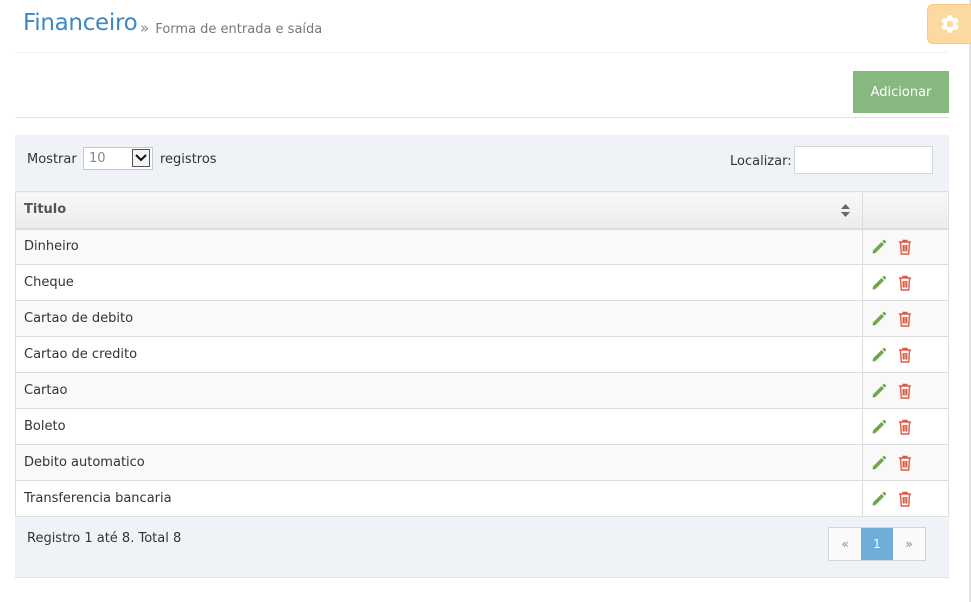 This screenshot has height=602, width=971. What do you see at coordinates (845, 210) in the screenshot?
I see `sort-icon` at bounding box center [845, 210].